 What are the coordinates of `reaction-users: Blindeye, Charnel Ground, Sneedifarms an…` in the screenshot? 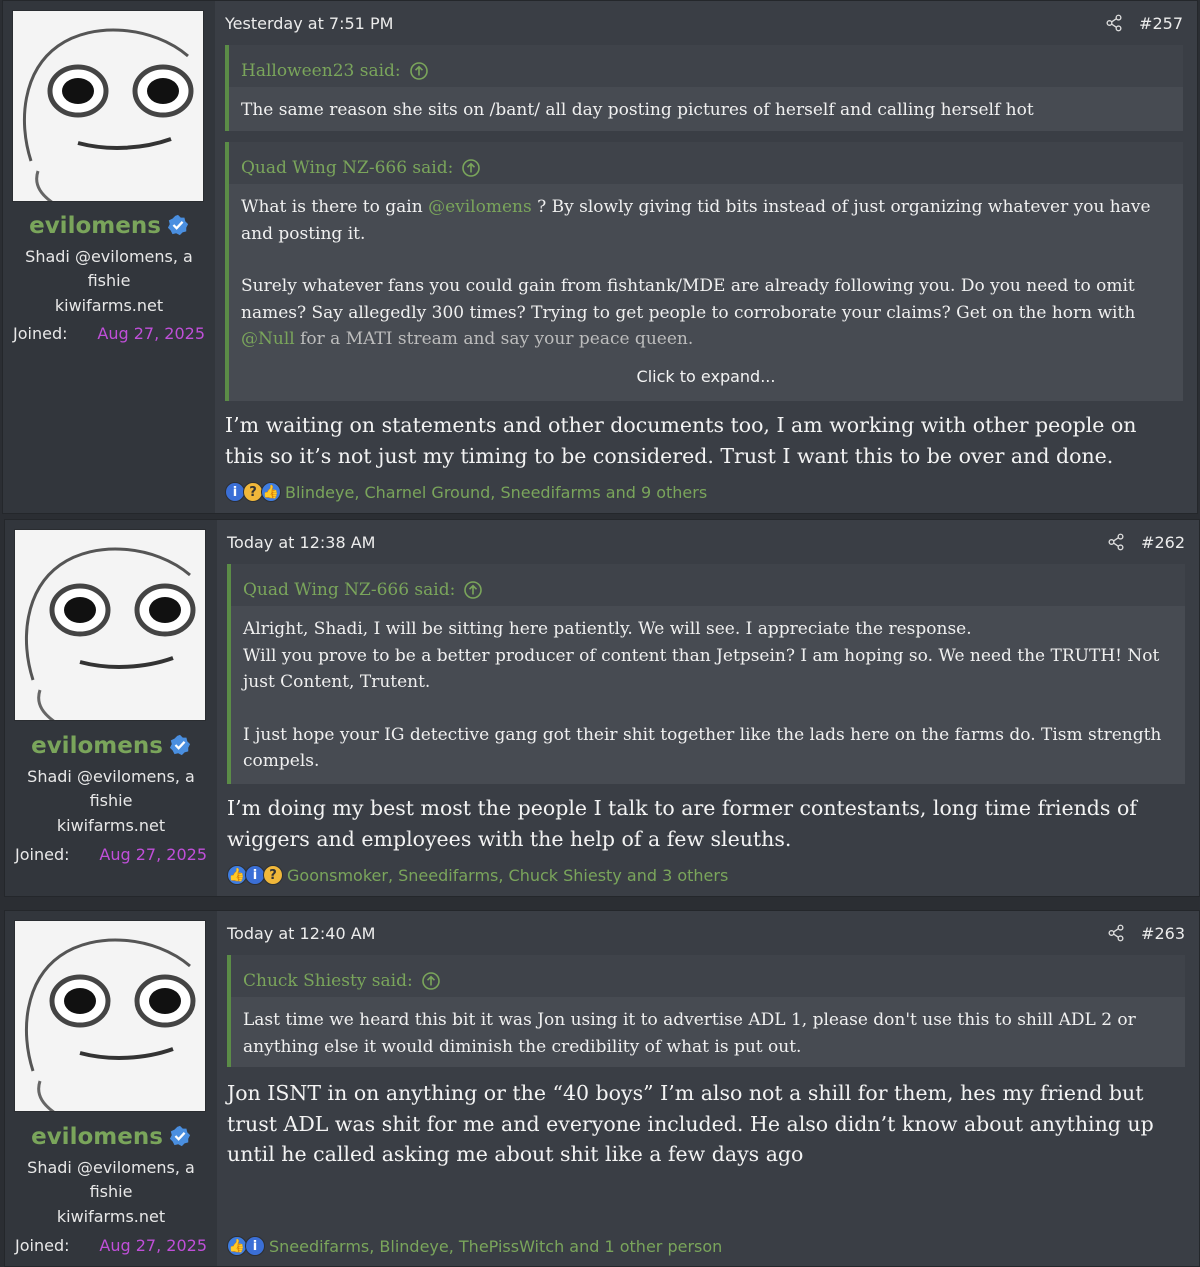 It's located at (496, 492).